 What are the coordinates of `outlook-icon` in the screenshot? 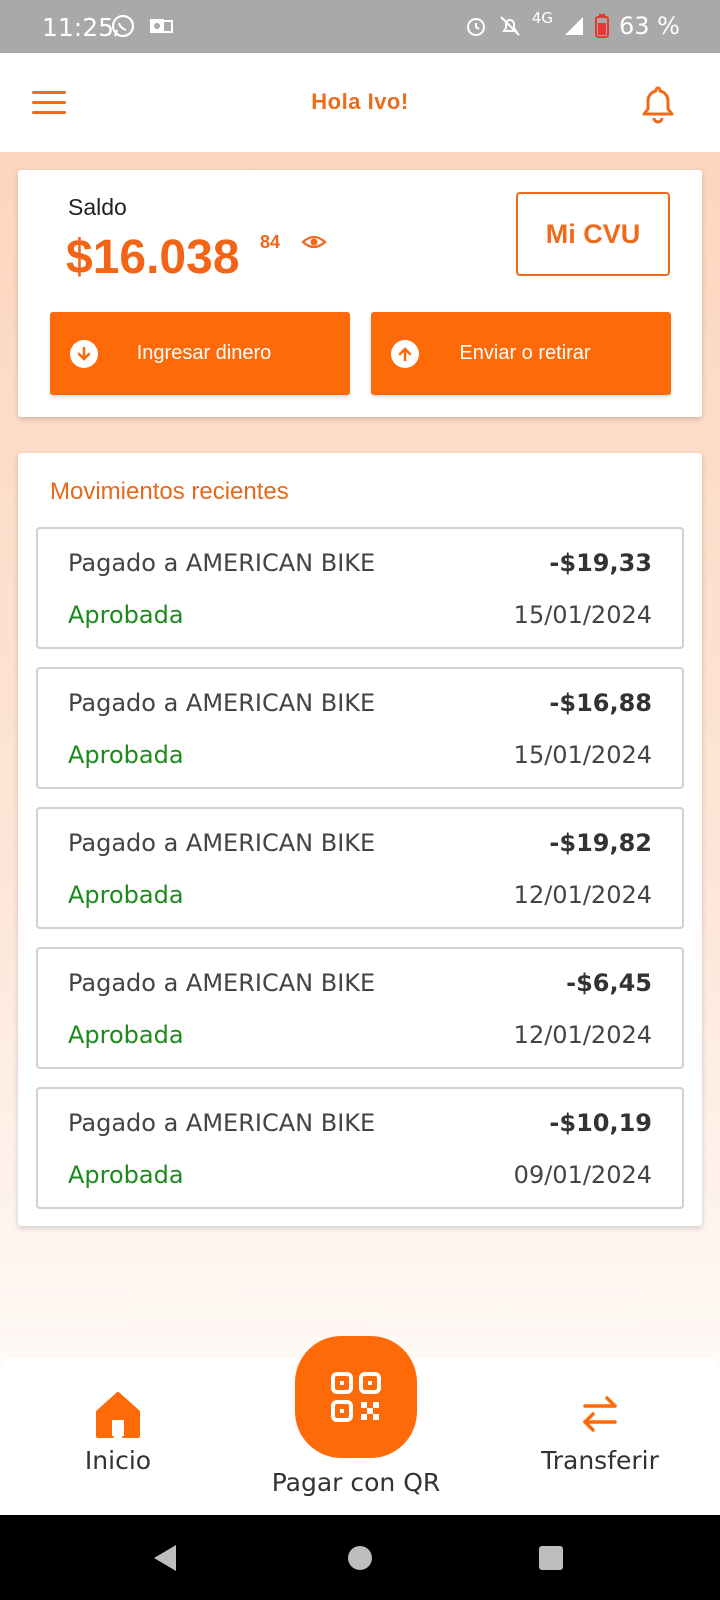 It's located at (161, 26).